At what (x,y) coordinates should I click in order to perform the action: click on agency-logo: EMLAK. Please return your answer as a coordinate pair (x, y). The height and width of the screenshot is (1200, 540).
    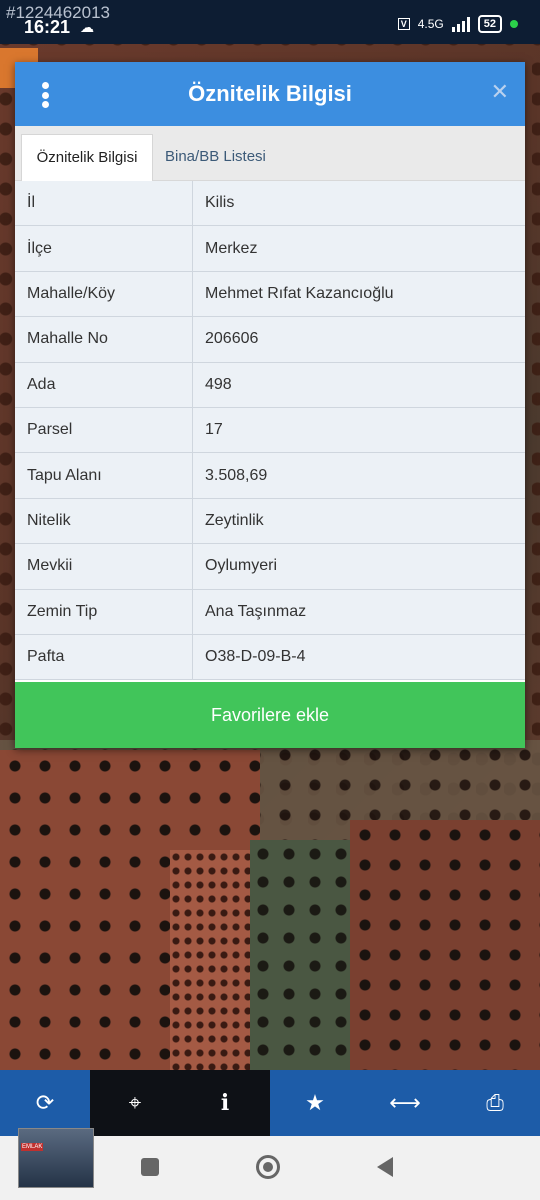
    Looking at the image, I should click on (56, 1158).